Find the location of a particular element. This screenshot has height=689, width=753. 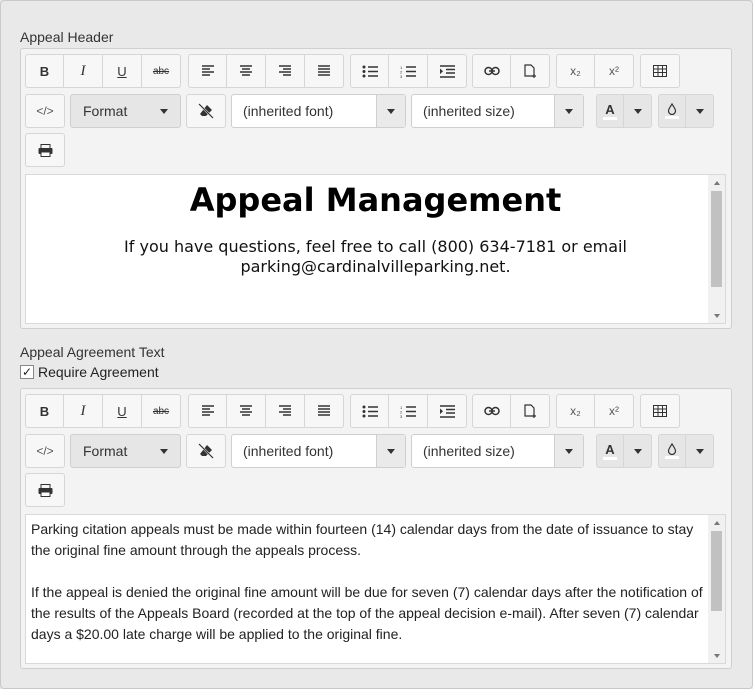

code-view-icon: </> is located at coordinates (45, 111).